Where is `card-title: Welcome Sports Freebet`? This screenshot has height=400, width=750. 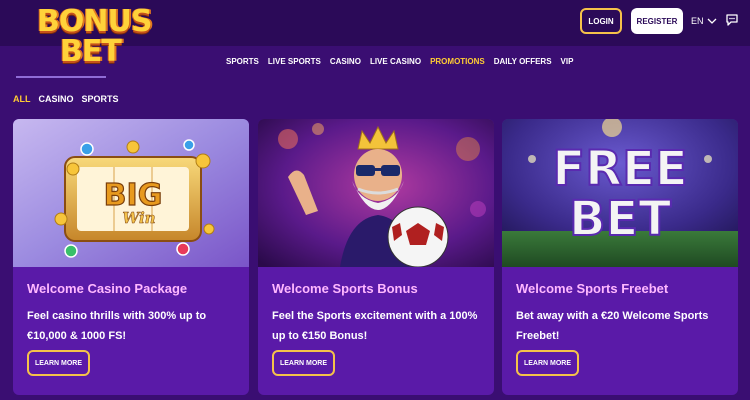 card-title: Welcome Sports Freebet is located at coordinates (592, 288).